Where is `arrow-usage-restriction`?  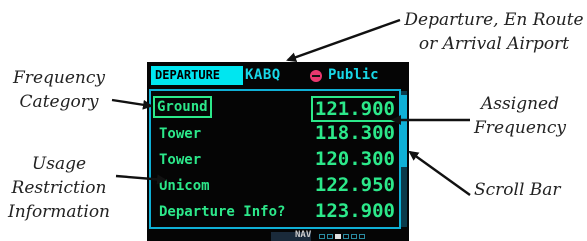 arrow-usage-restriction is located at coordinates (141, 179).